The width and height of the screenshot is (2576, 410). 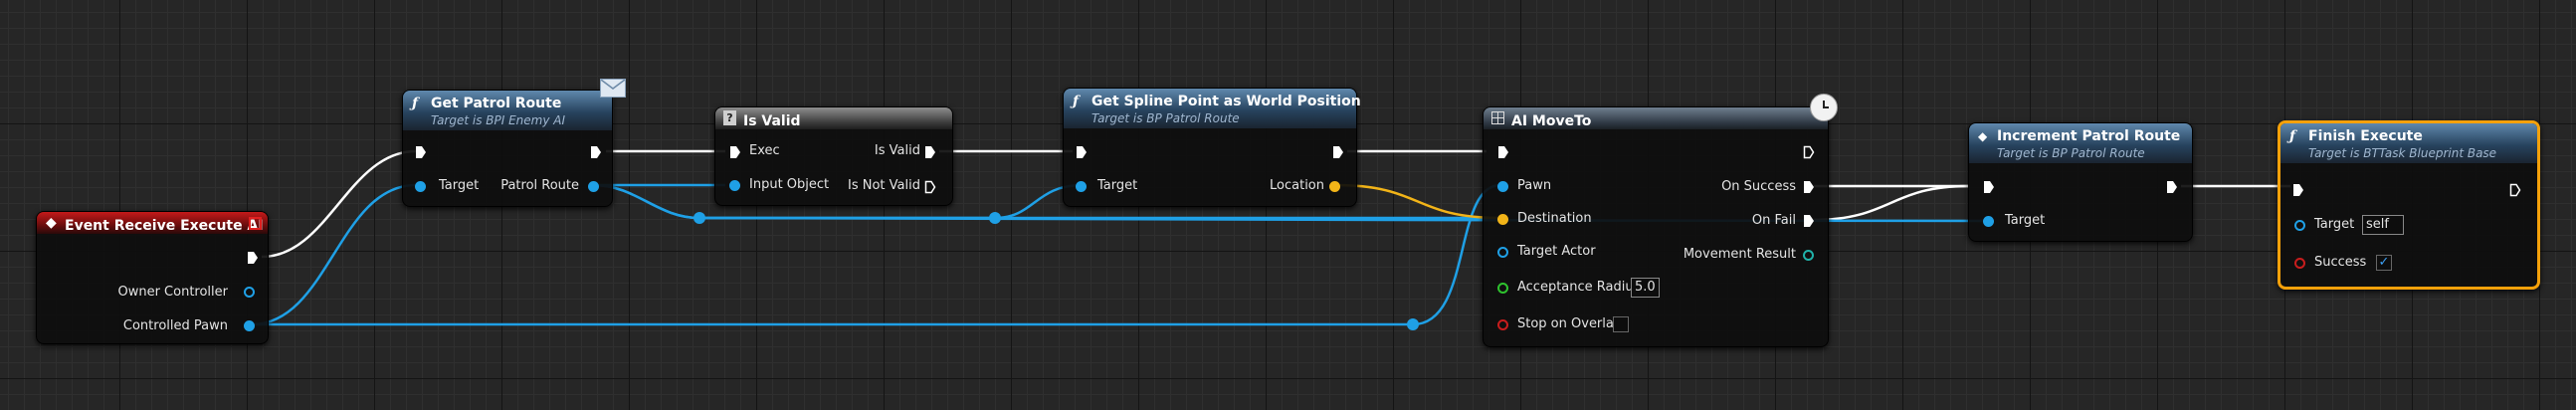 What do you see at coordinates (884, 185) in the screenshot?
I see `is-not-valid-label: Is Not Valid` at bounding box center [884, 185].